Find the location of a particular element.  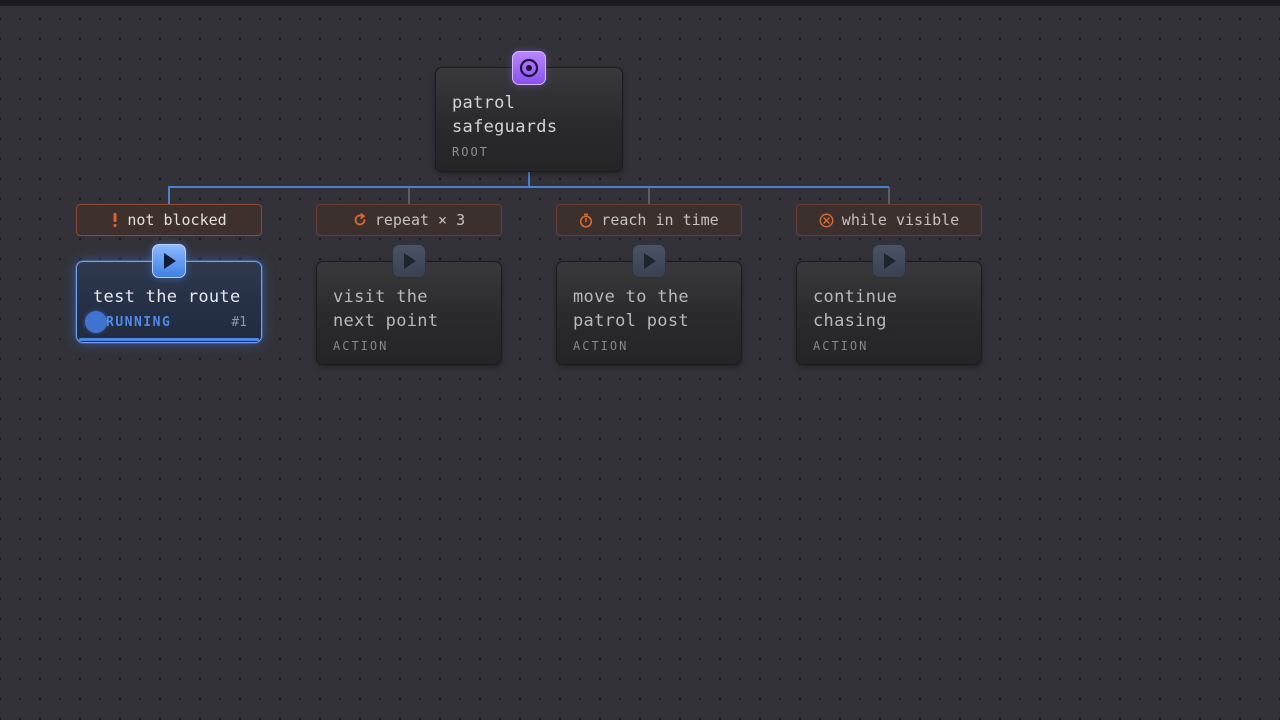

status-label: RUNNING is located at coordinates (139, 322).